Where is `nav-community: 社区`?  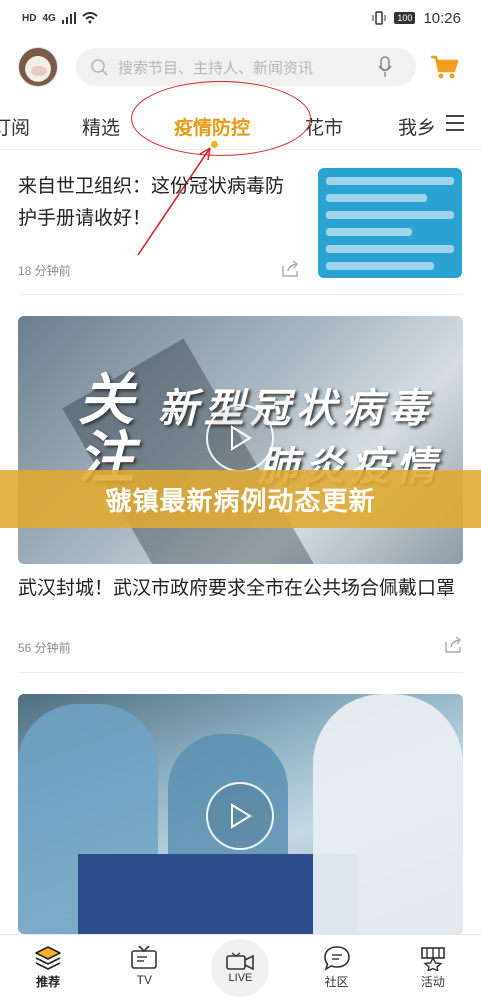 nav-community: 社区 is located at coordinates (337, 962).